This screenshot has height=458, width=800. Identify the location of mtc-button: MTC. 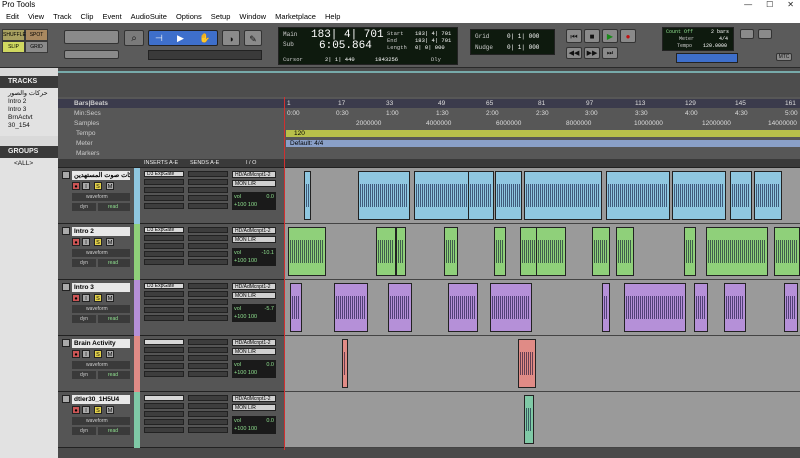
(784, 57).